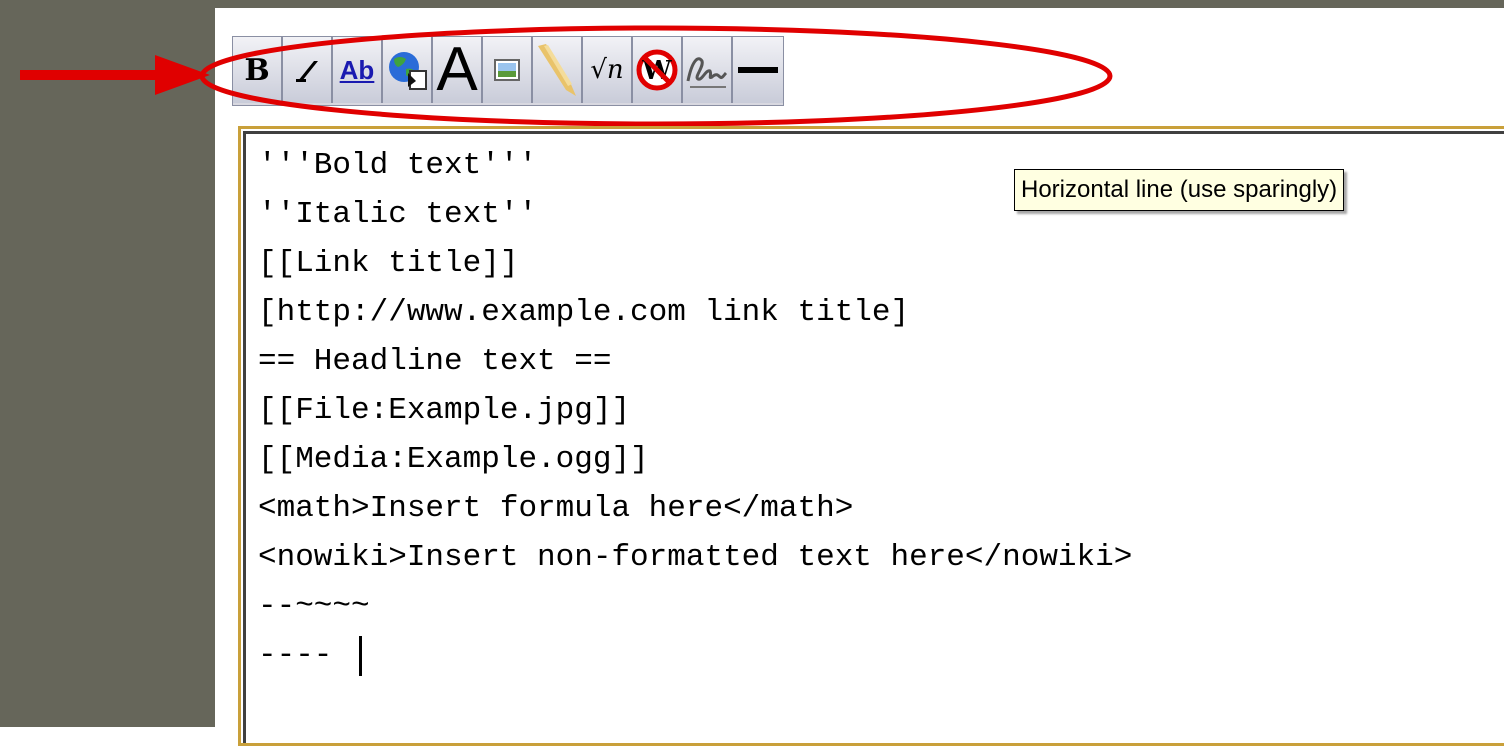 The image size is (1504, 746). What do you see at coordinates (398, 214) in the screenshot?
I see `editor-line: ''Italic text''` at bounding box center [398, 214].